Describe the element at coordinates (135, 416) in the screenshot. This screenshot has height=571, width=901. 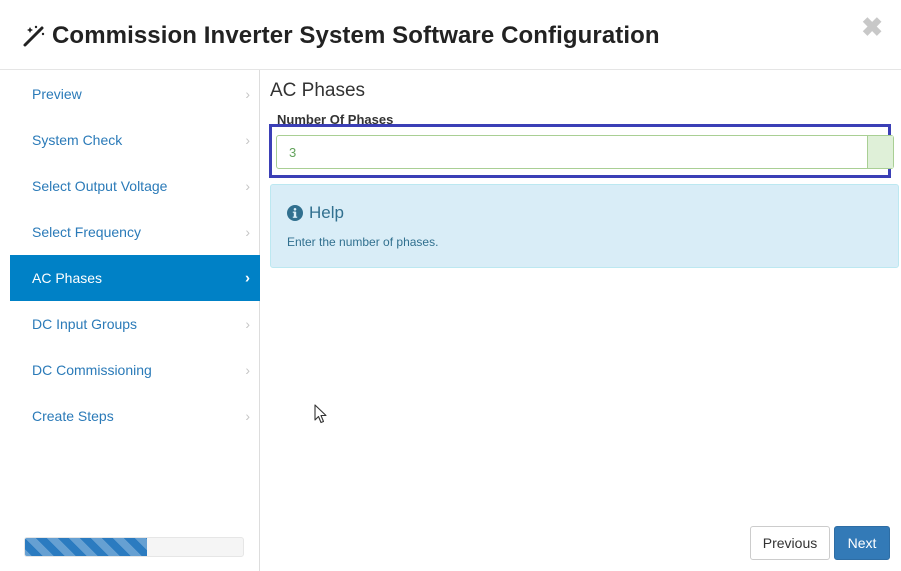
I see `sidebar-item-create-steps: Create Steps ›` at that location.